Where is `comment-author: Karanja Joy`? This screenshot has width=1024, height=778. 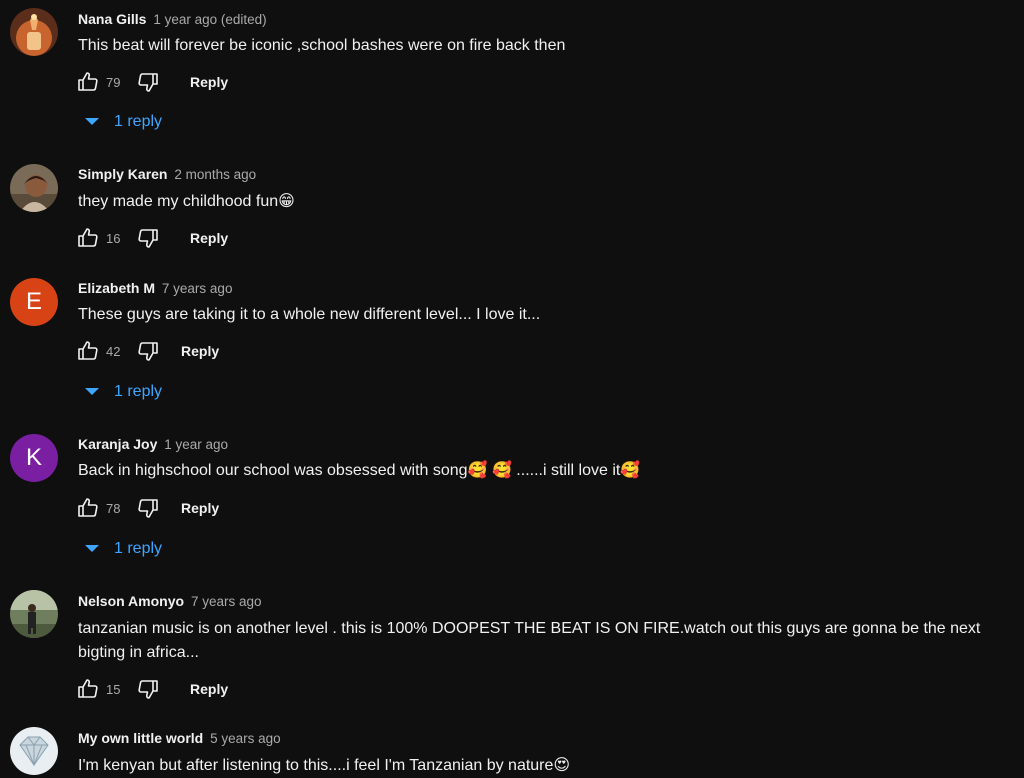 comment-author: Karanja Joy is located at coordinates (117, 444).